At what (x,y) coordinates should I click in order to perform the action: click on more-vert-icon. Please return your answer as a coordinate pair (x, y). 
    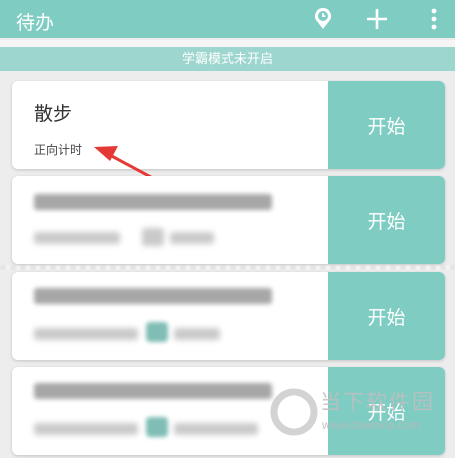
    Looking at the image, I should click on (434, 19).